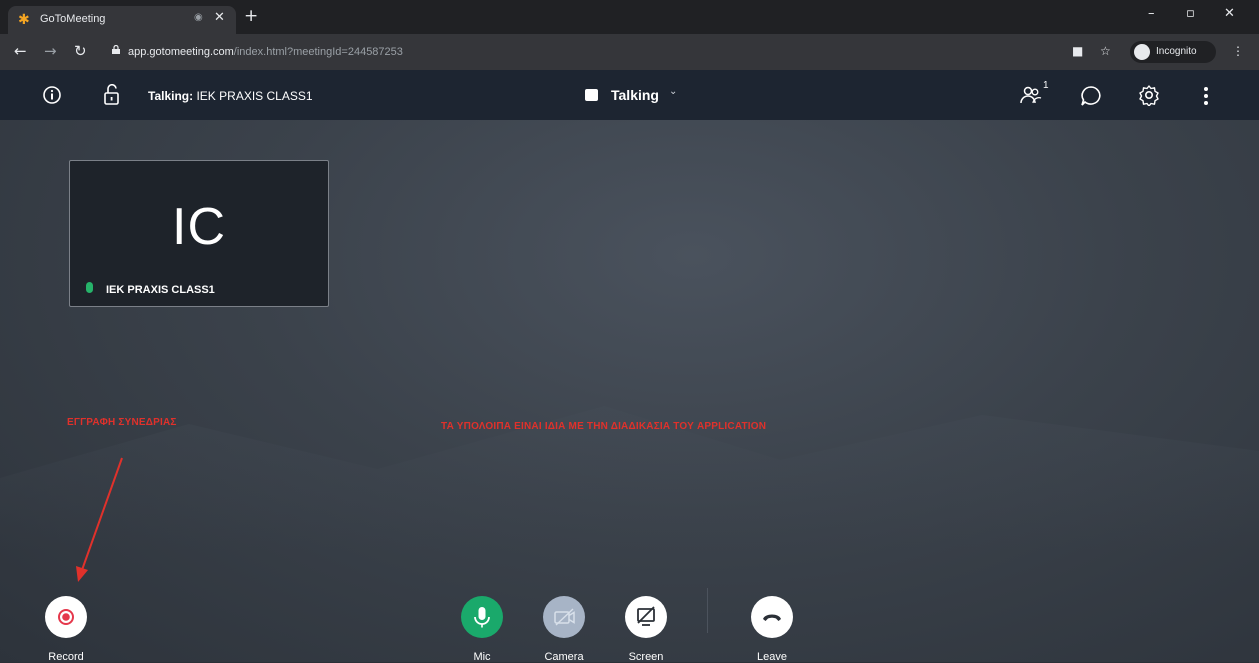 Image resolution: width=1259 pixels, height=663 pixels. I want to click on record-label: Record, so click(66, 657).